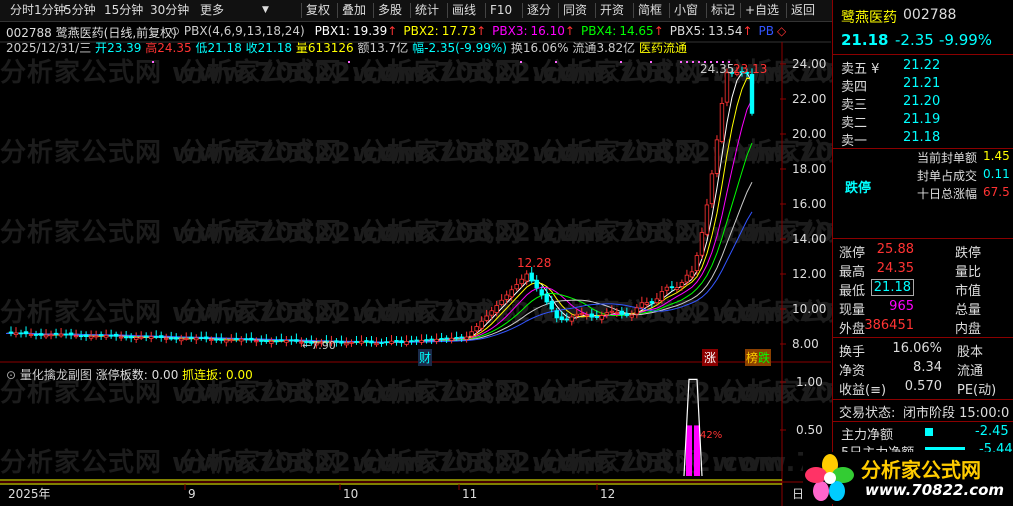 The width and height of the screenshot is (1013, 506). I want to click on subchart-info: ⊙ 量化擒龙副图 涨停板数: 0.00 抓连扳: 0.00, so click(129, 375).